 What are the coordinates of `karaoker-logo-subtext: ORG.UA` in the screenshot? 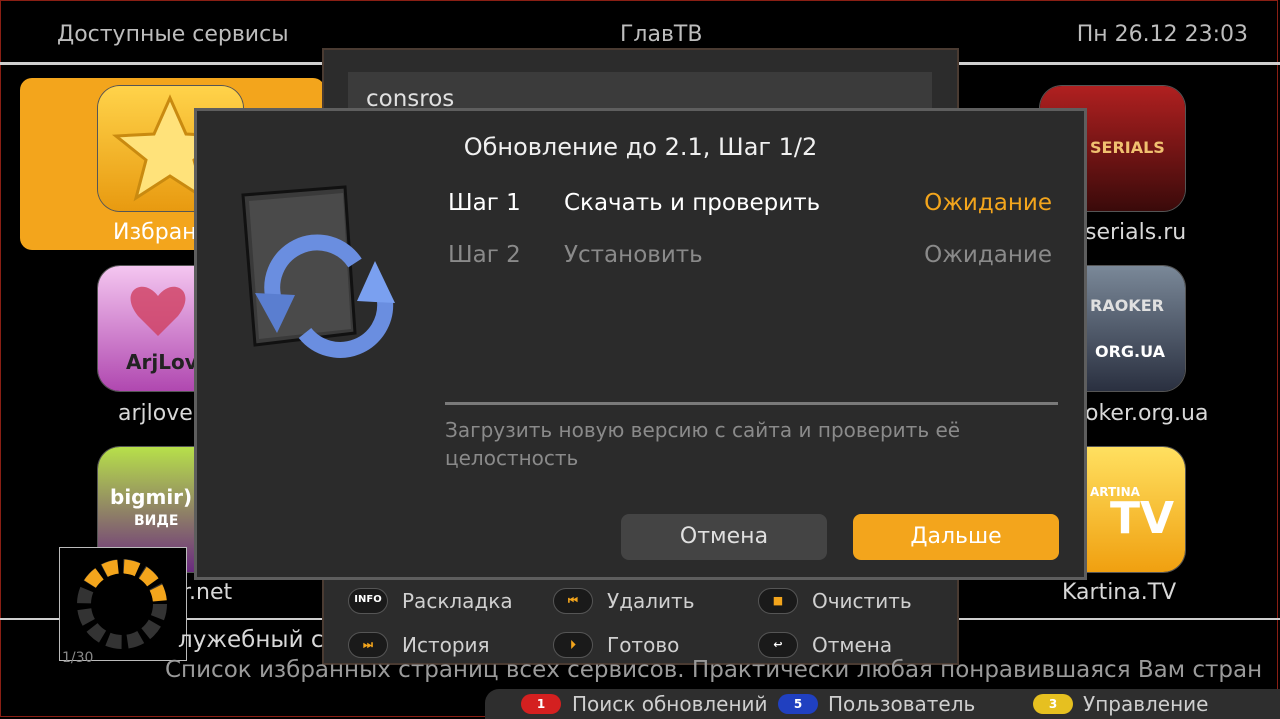 It's located at (1130, 351).